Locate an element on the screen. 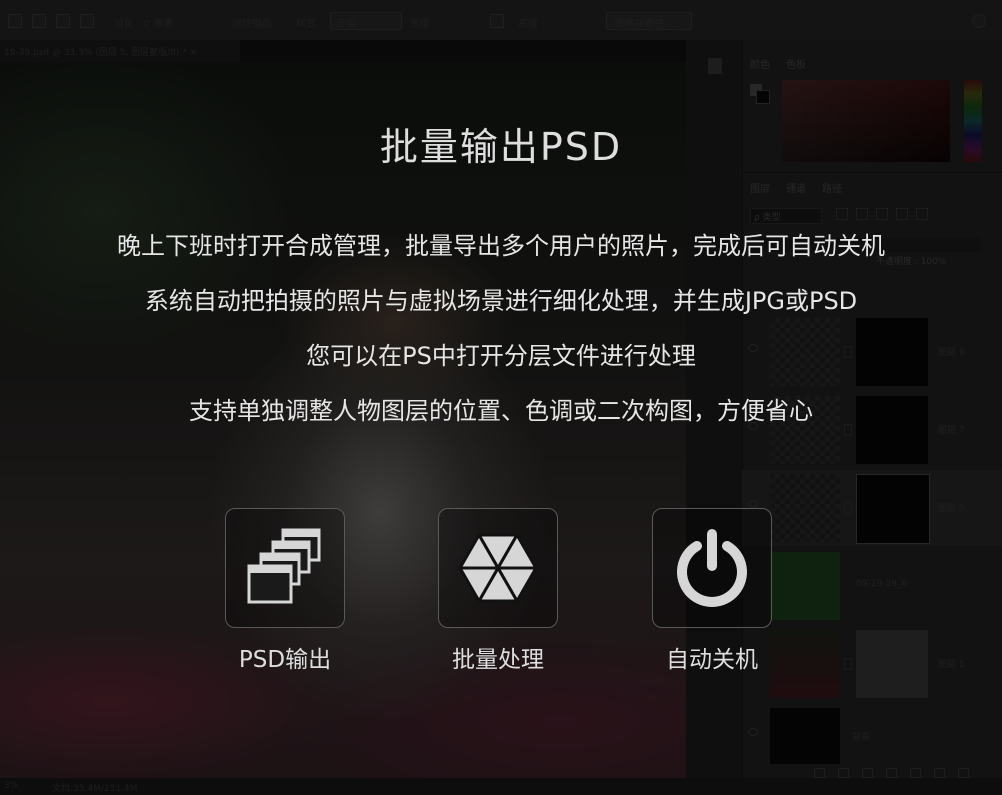 The height and width of the screenshot is (795, 1002). feature-batch: 批量处理 is located at coordinates (498, 591).